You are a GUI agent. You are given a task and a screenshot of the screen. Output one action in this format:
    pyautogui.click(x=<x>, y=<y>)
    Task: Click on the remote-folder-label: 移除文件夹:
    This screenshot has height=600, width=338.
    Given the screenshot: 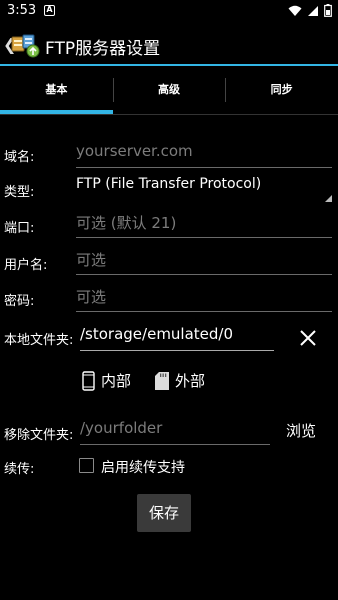 What is the action you would take?
    pyautogui.click(x=39, y=435)
    